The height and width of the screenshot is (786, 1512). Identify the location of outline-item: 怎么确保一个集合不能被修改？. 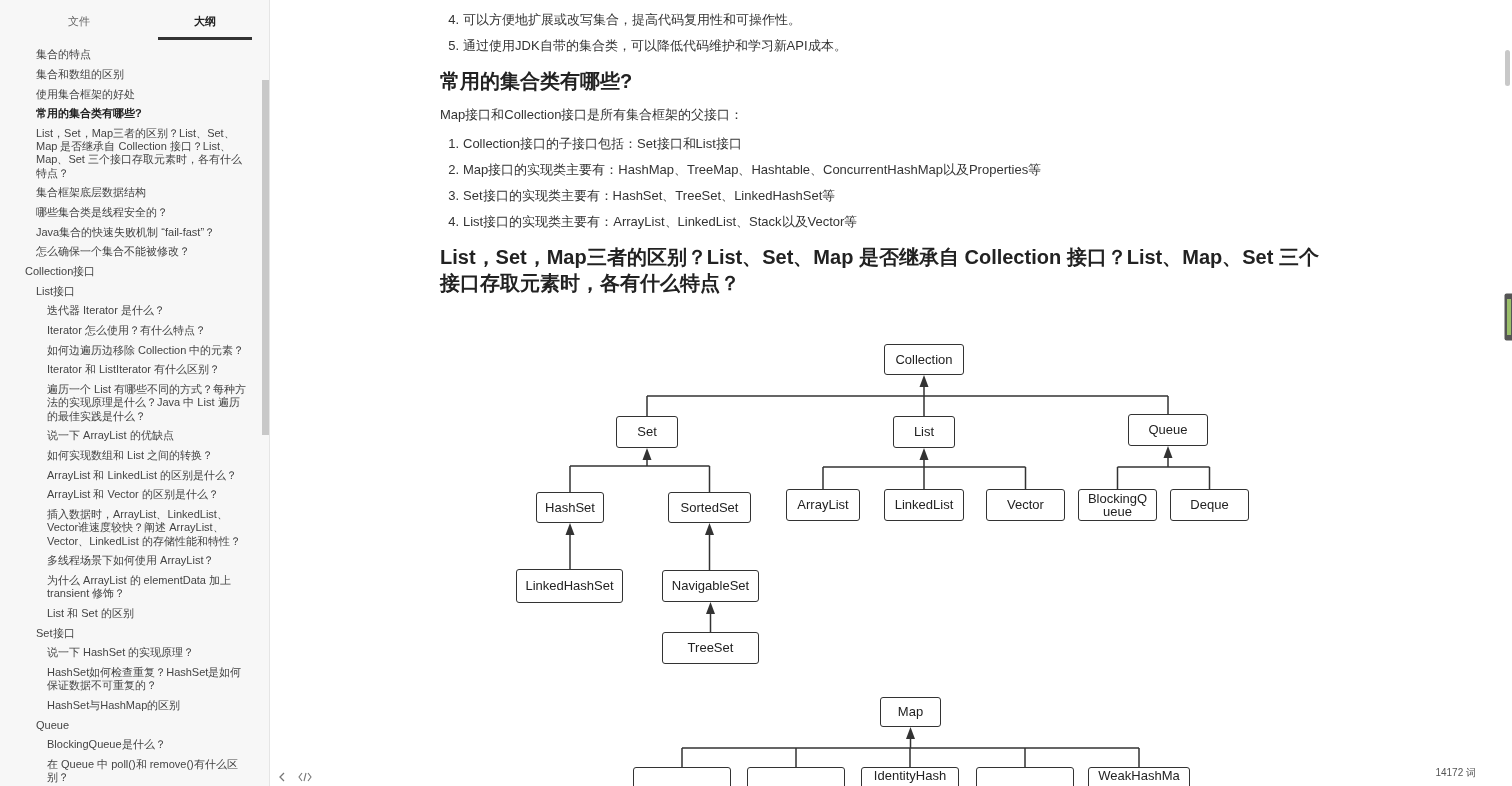
(123, 252).